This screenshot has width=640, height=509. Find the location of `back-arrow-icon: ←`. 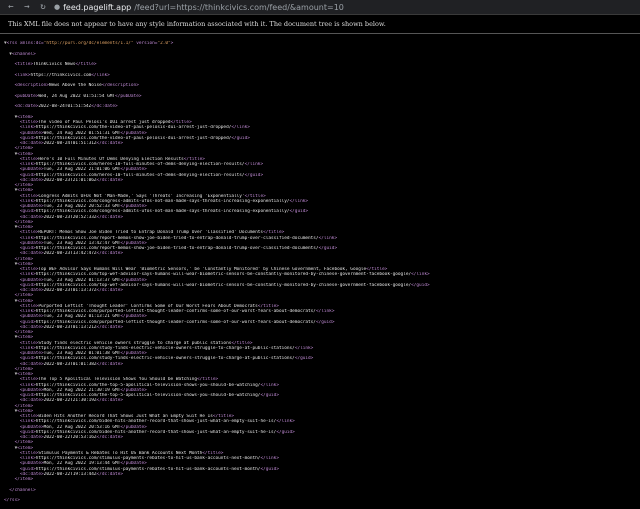

back-arrow-icon: ← is located at coordinates (11, 7).